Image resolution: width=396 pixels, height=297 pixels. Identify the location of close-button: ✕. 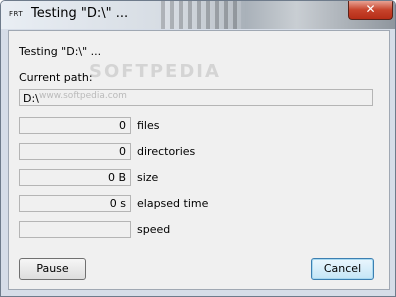
(370, 10).